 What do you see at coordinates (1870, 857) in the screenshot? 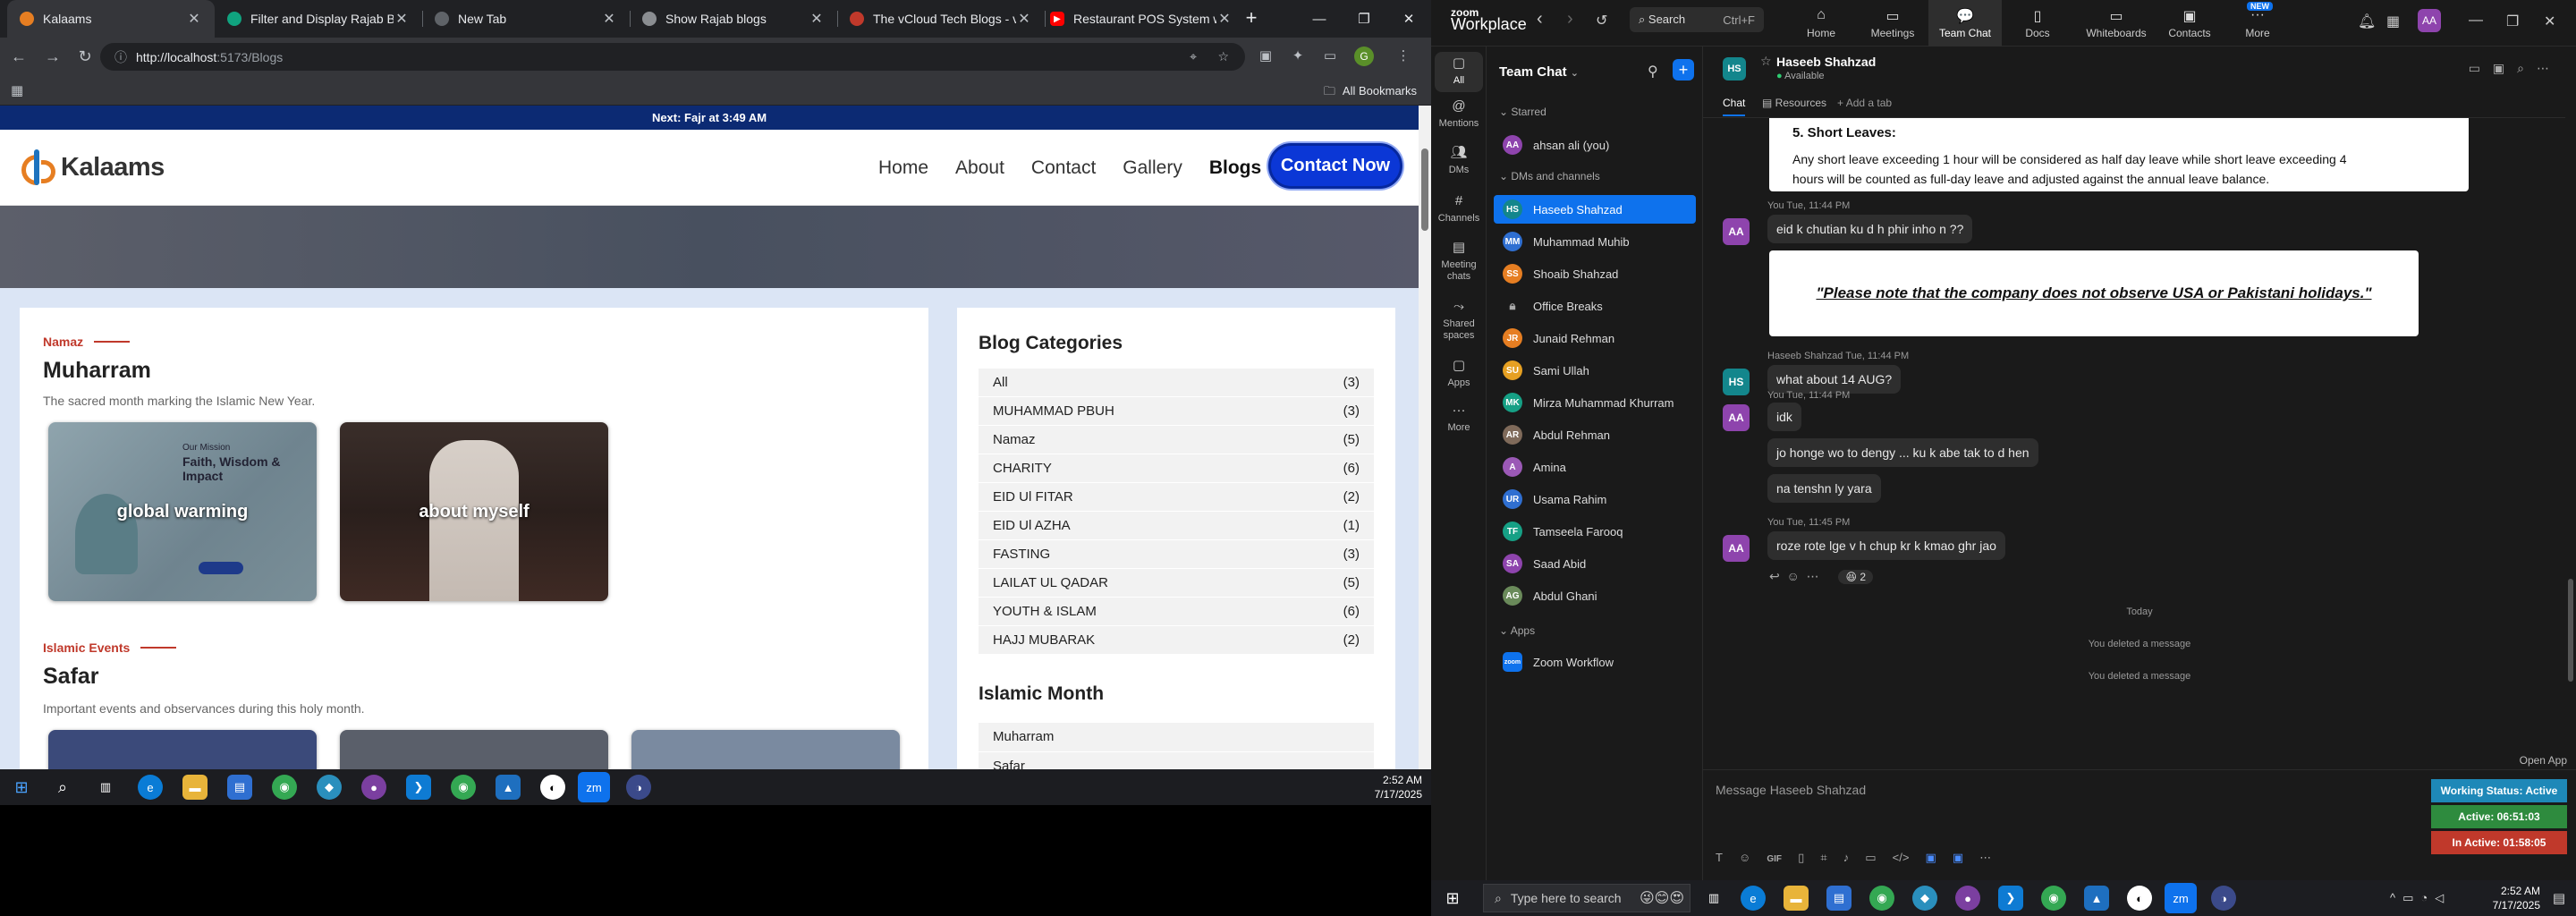
I see `video-message-icon: ▭` at bounding box center [1870, 857].